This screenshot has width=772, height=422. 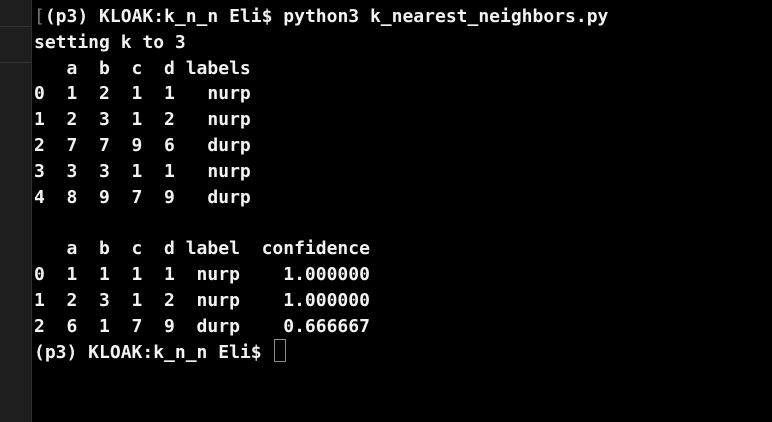 What do you see at coordinates (142, 145) in the screenshot?
I see `training-table-row: 2 7 7 9 6 durp` at bounding box center [142, 145].